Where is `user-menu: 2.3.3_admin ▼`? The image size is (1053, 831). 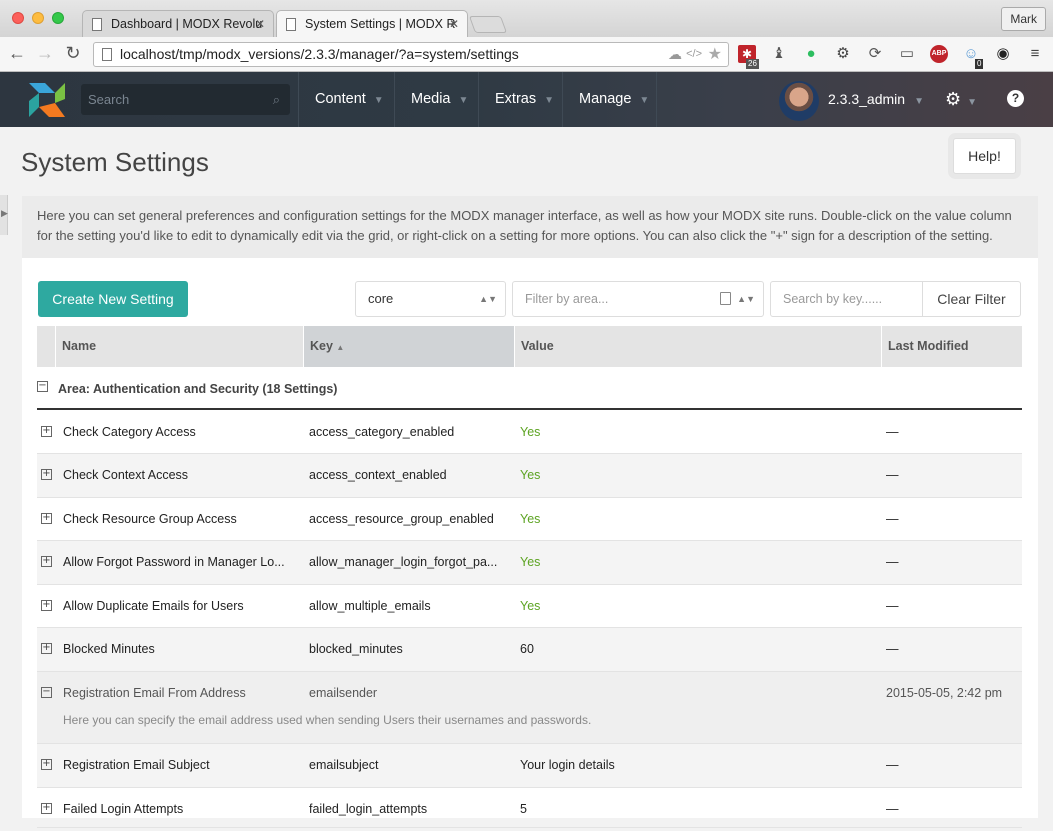 user-menu: 2.3.3_admin ▼ is located at coordinates (876, 100).